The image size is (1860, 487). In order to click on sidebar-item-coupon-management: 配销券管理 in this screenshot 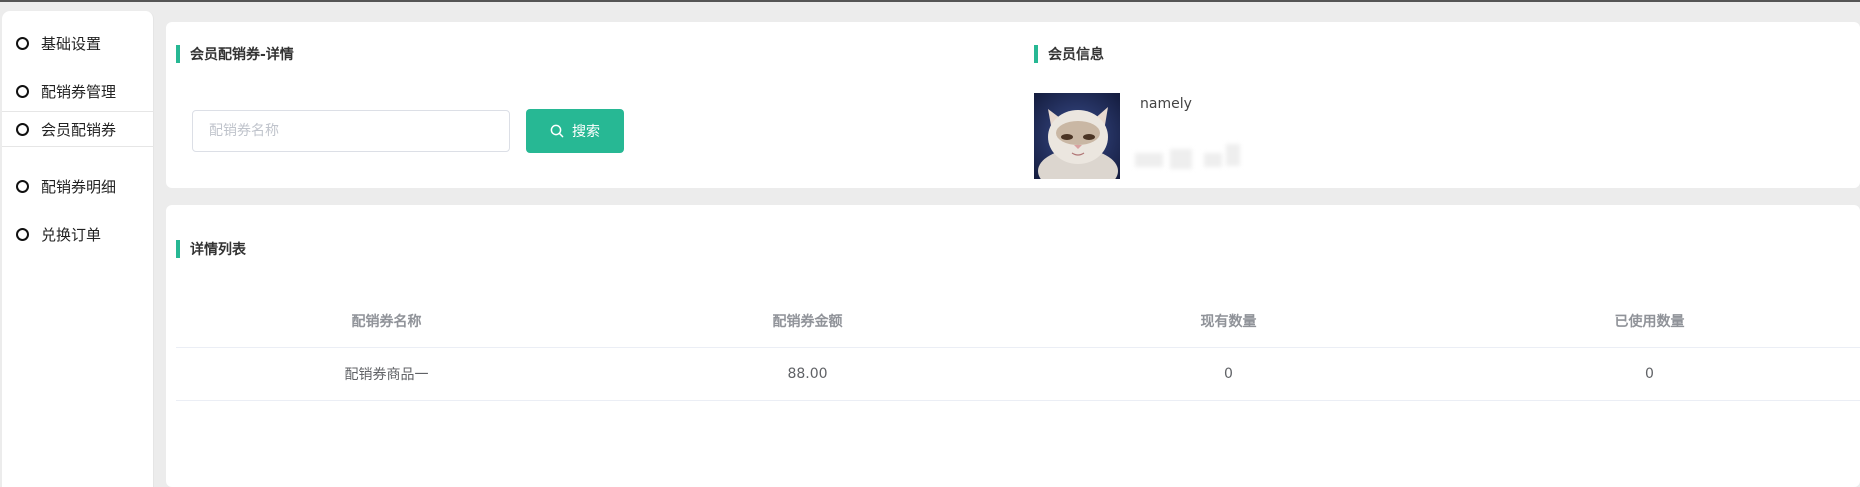, I will do `click(78, 91)`.